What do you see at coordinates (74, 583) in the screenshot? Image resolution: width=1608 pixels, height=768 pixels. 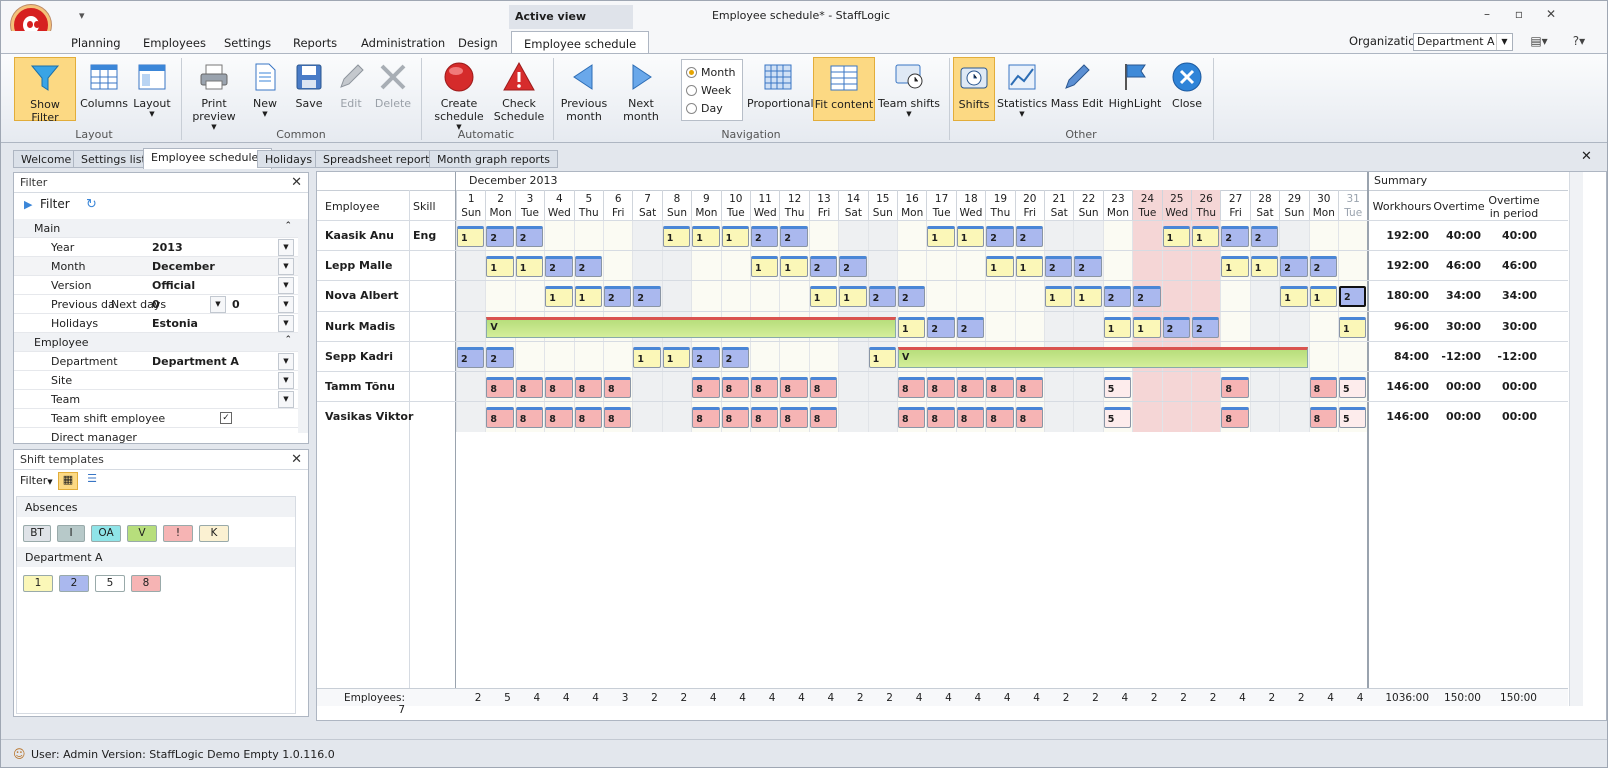 I see `template-chip: 2` at bounding box center [74, 583].